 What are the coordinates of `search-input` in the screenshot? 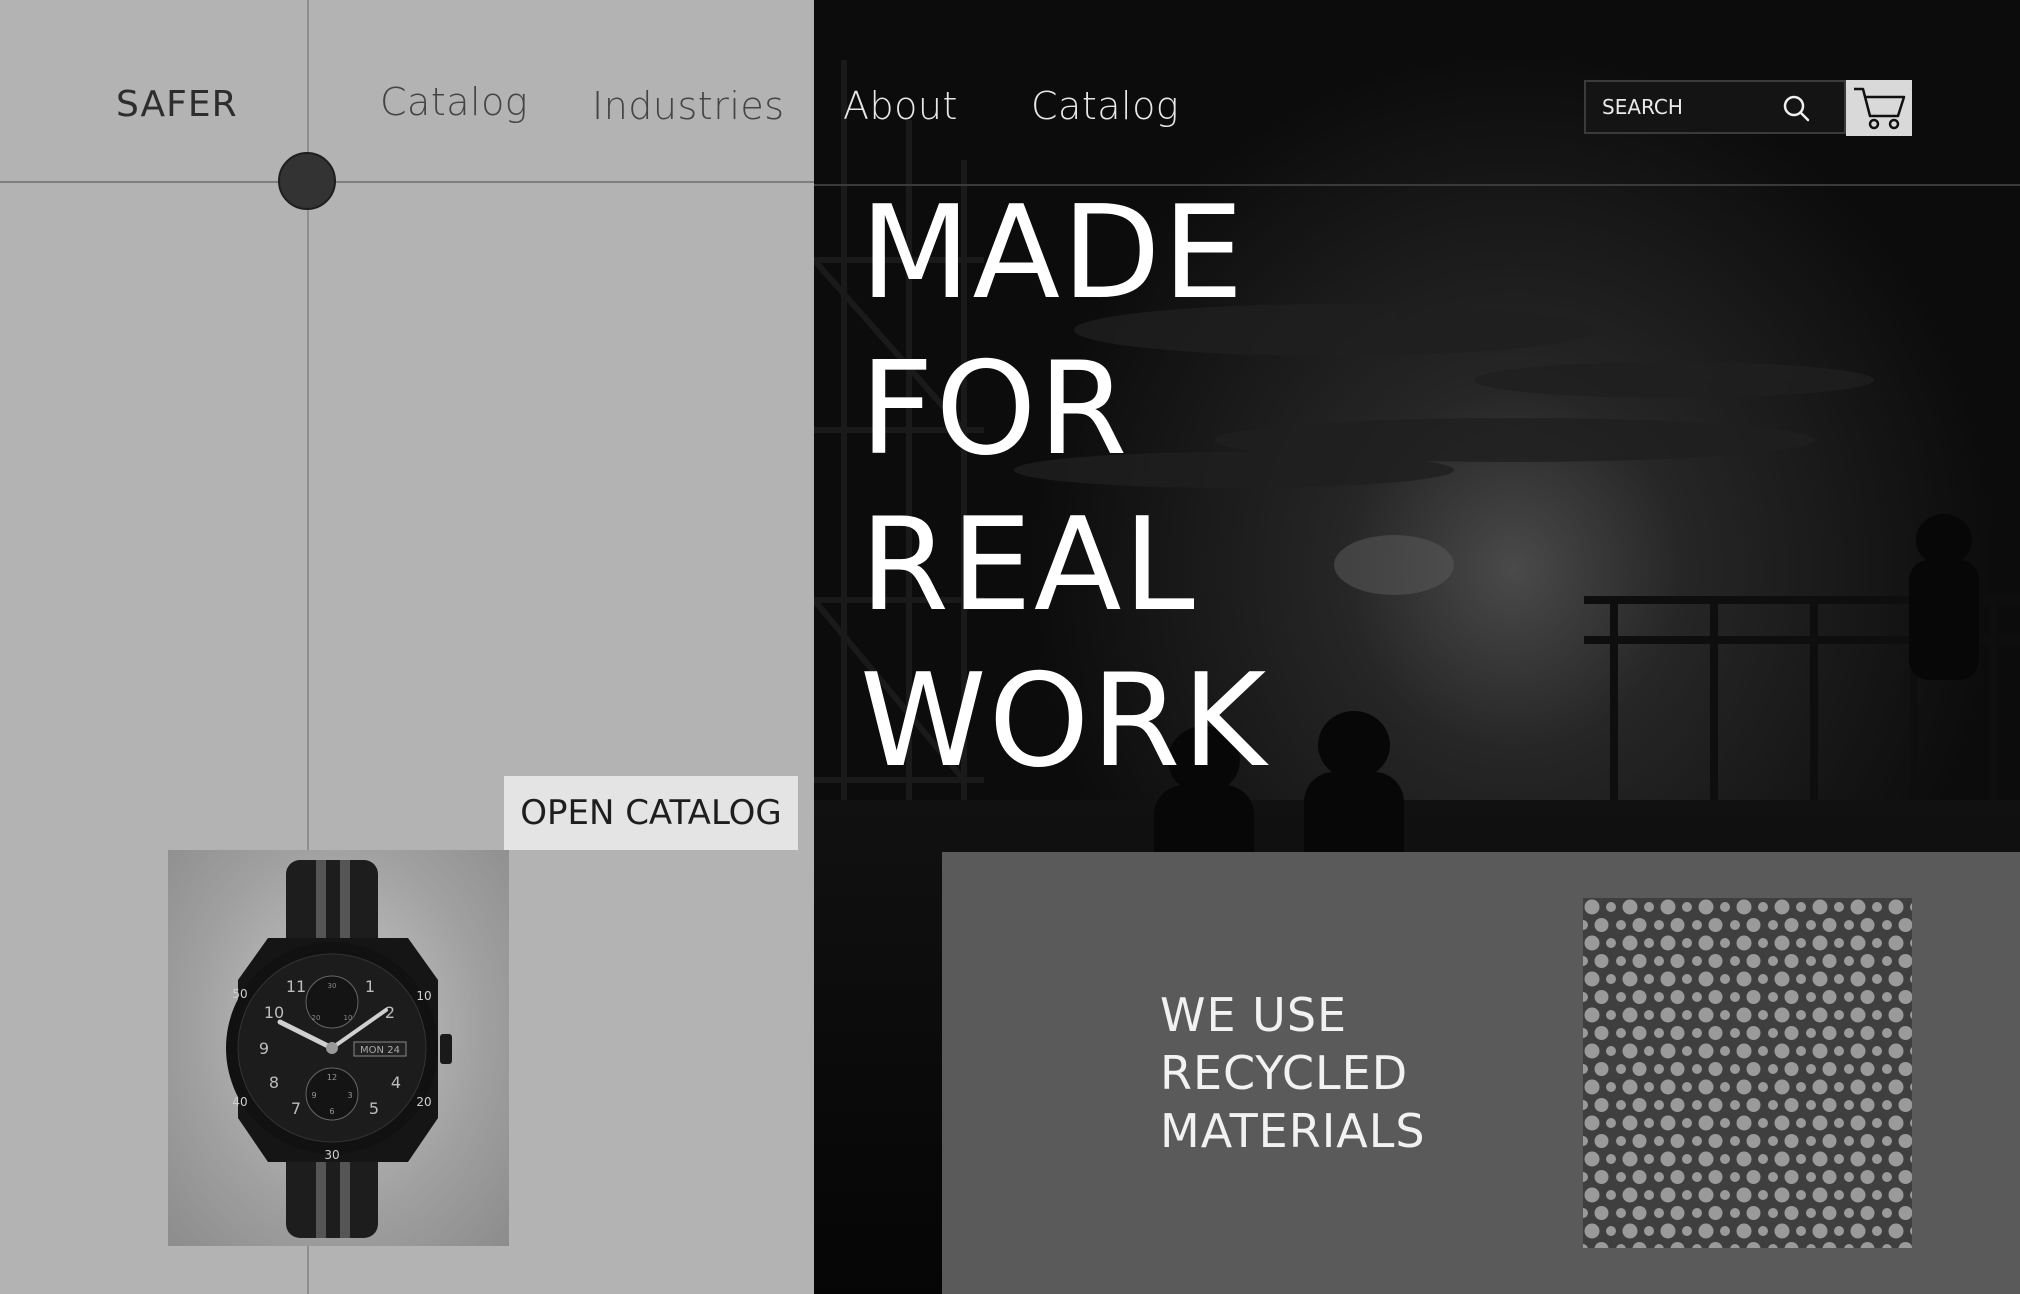 It's located at (1686, 107).